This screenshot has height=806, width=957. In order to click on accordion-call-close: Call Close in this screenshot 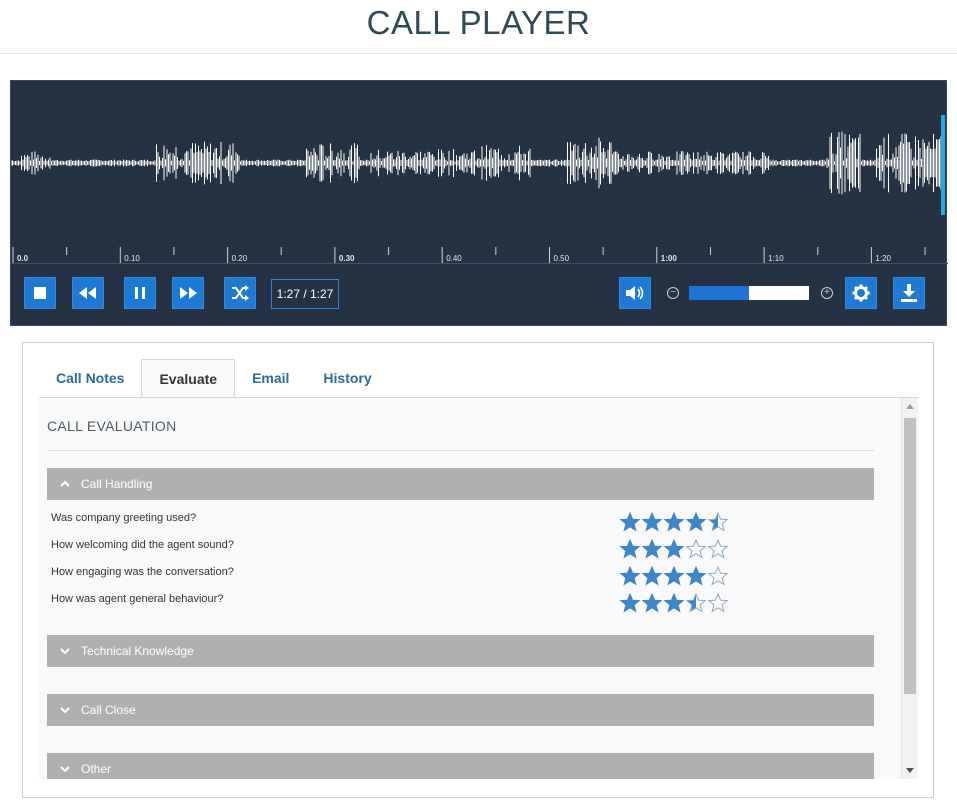, I will do `click(460, 710)`.